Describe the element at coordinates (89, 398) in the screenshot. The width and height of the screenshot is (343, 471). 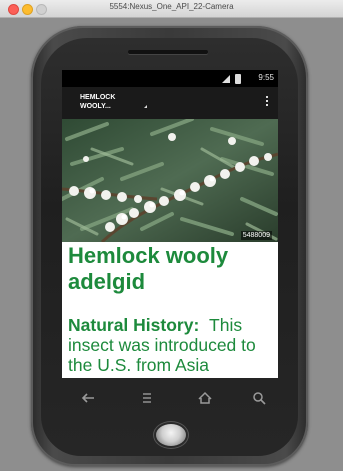
I see `back-icon` at that location.